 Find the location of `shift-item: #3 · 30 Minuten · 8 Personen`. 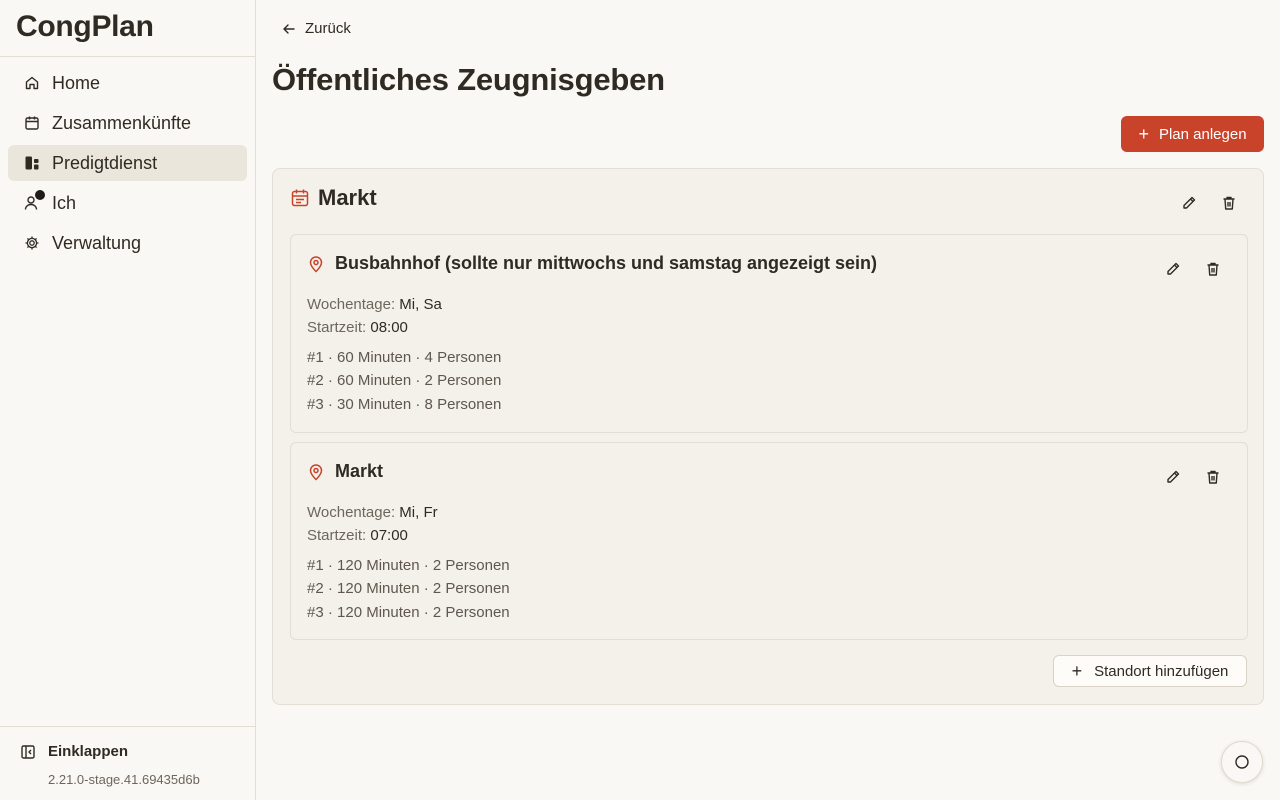

shift-item: #3 · 30 Minuten · 8 Personen is located at coordinates (404, 404).